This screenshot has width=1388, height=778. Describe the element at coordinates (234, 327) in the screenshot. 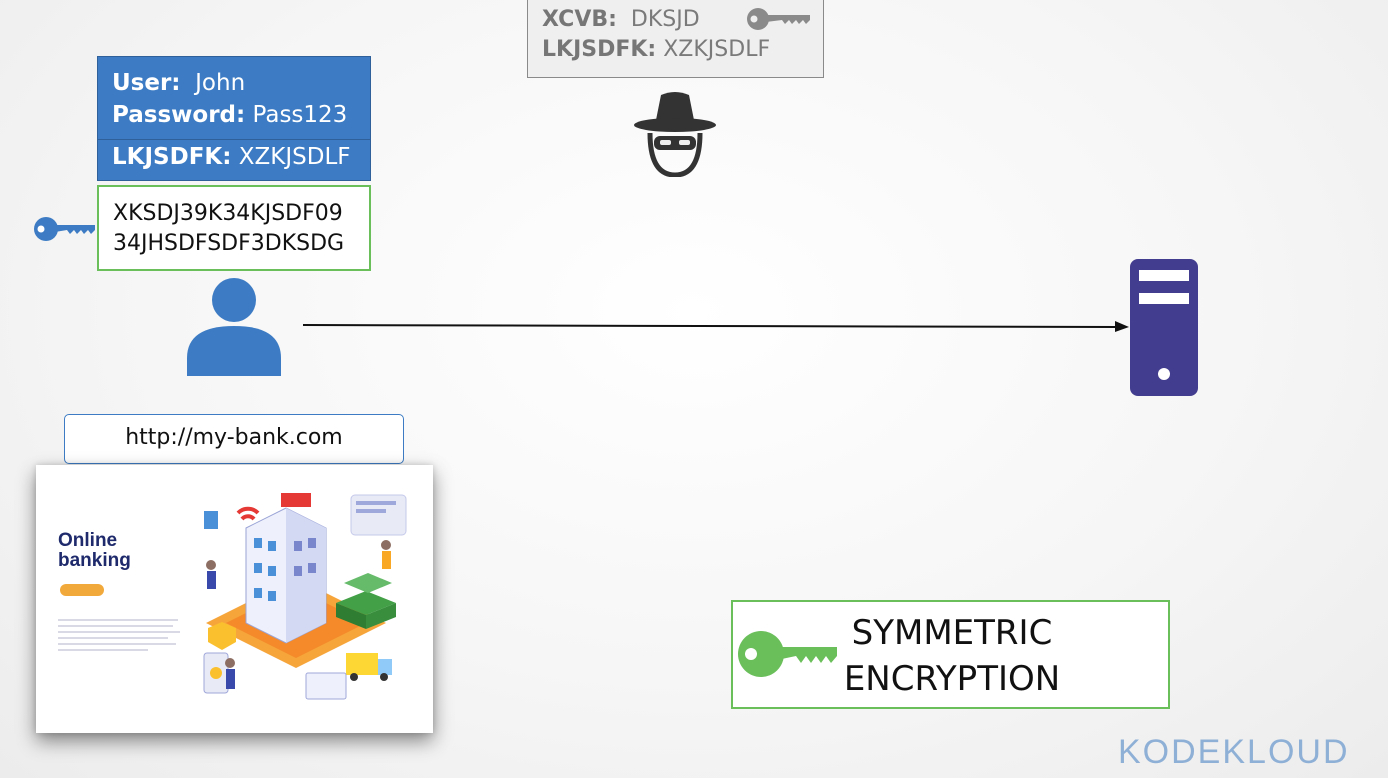

I see `user-icon` at that location.